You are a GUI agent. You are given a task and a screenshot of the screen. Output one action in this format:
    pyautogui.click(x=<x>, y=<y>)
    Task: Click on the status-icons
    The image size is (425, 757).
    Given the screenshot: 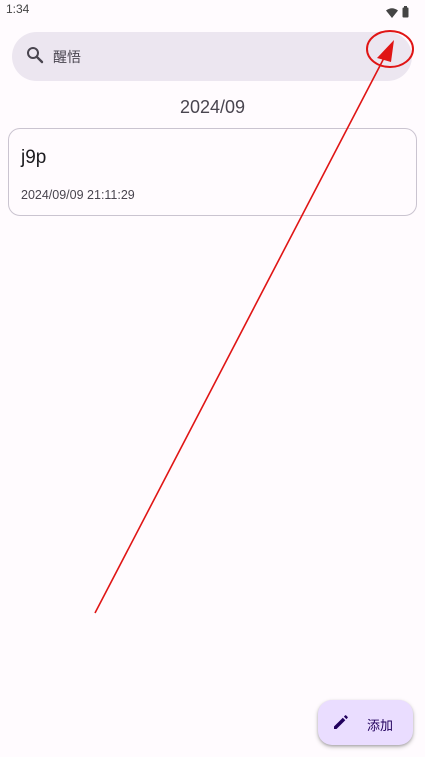 What is the action you would take?
    pyautogui.click(x=397, y=12)
    